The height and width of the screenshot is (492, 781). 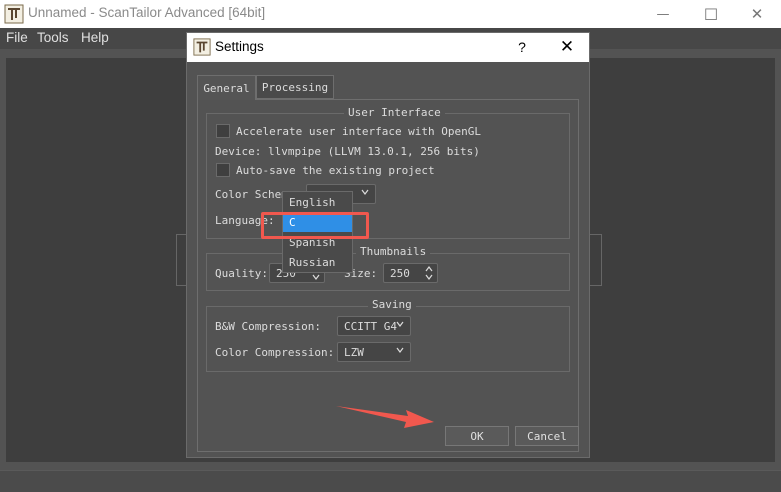 I want to click on opengl-checkbox, so click(x=223, y=131).